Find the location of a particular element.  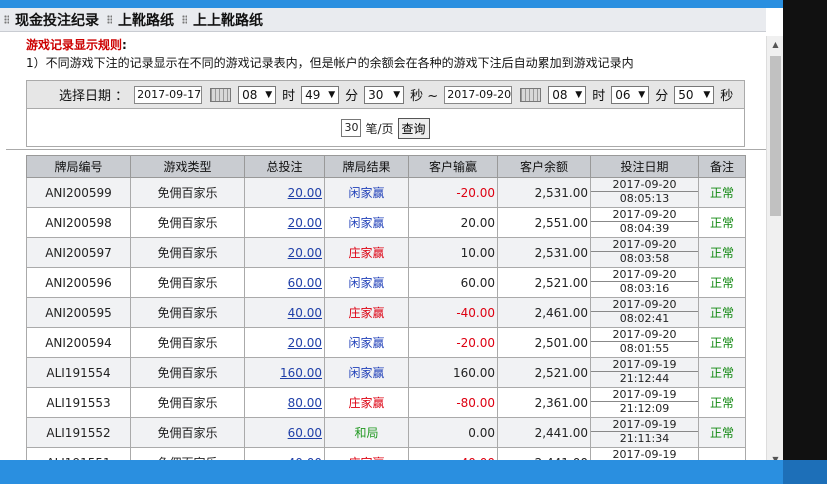

grip-icon is located at coordinates (109, 19).